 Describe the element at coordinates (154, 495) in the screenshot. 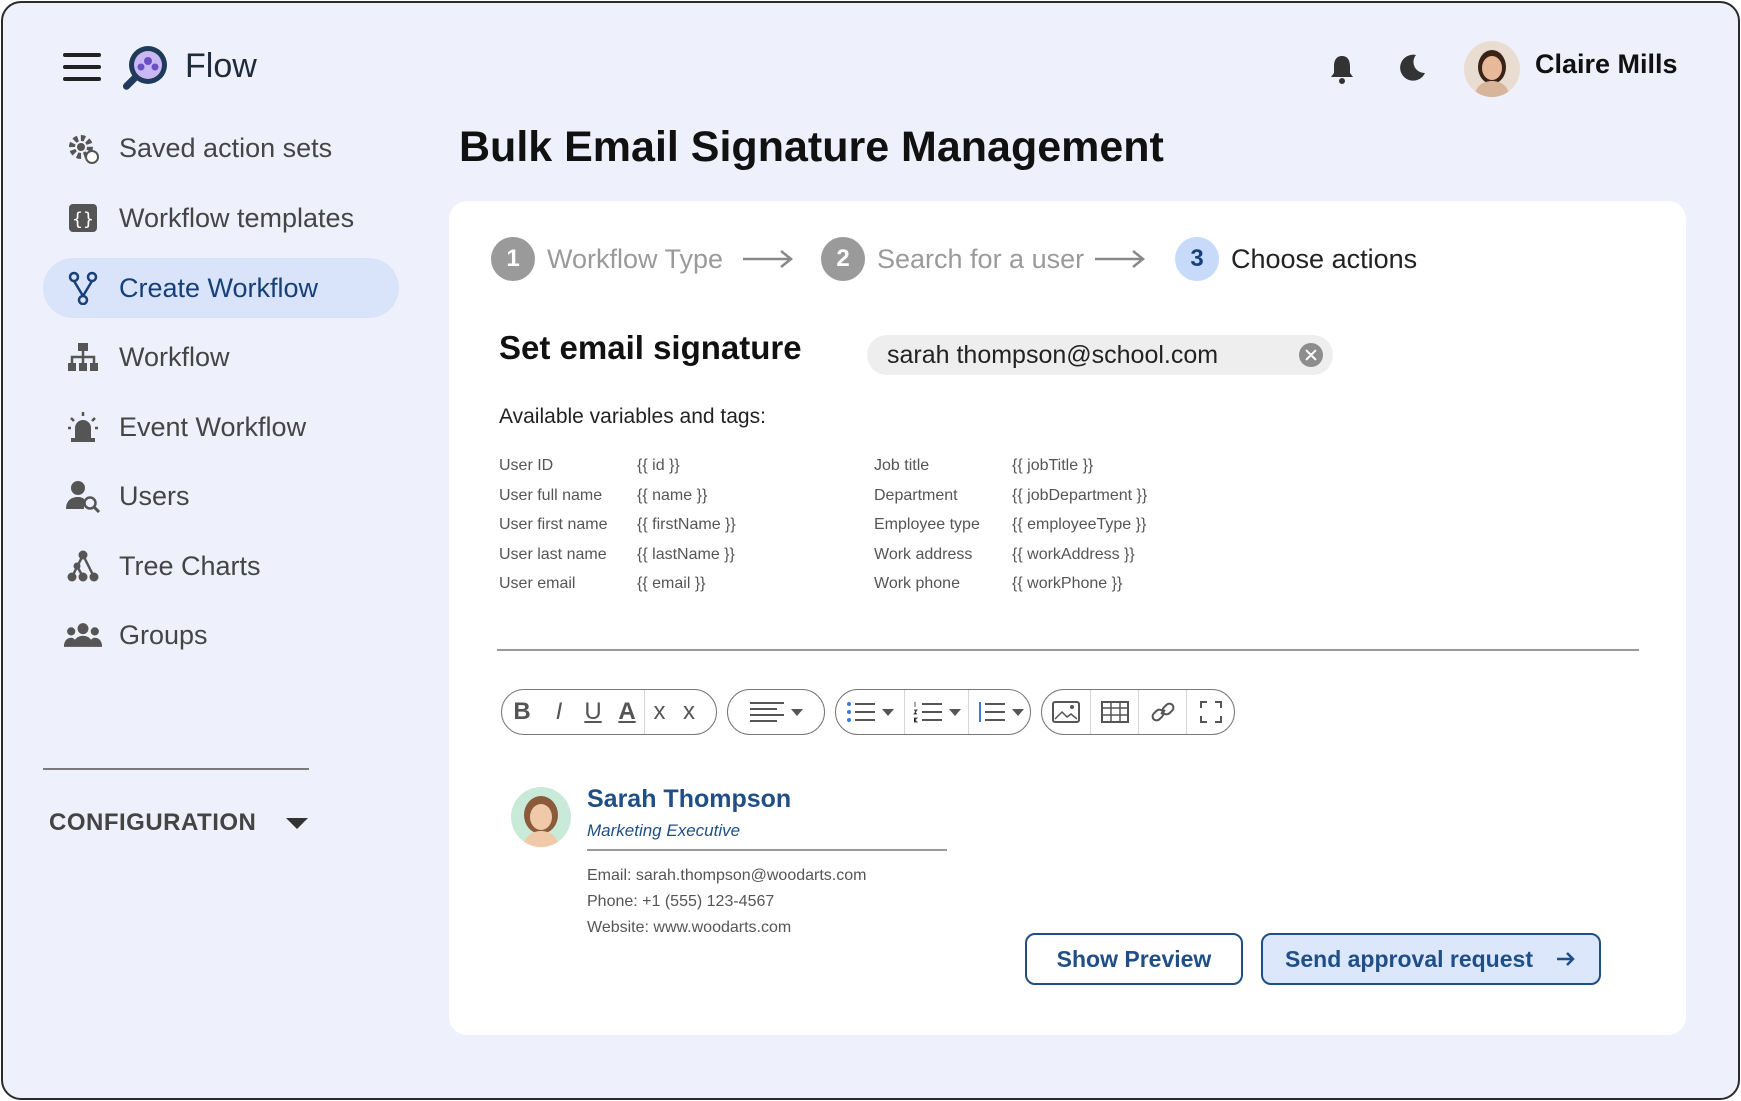

I see `sidebar-item-label: Users` at that location.